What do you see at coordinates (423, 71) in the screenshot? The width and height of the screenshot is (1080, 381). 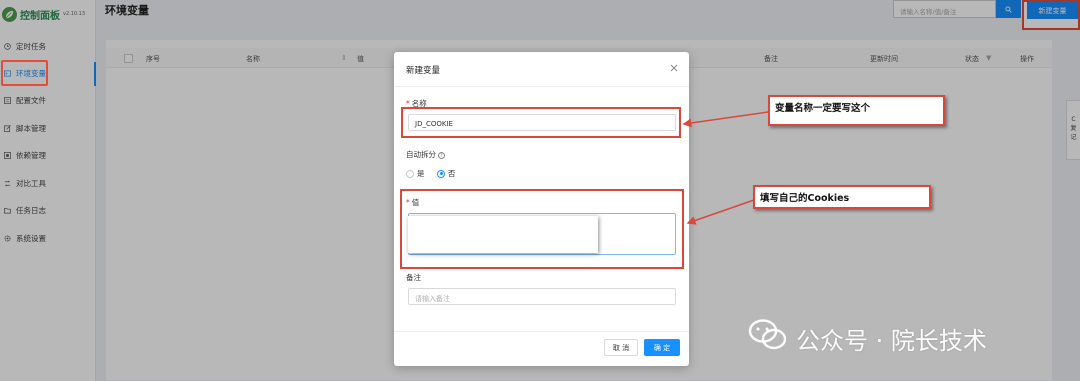 I see `dialog-title: 新建变量` at bounding box center [423, 71].